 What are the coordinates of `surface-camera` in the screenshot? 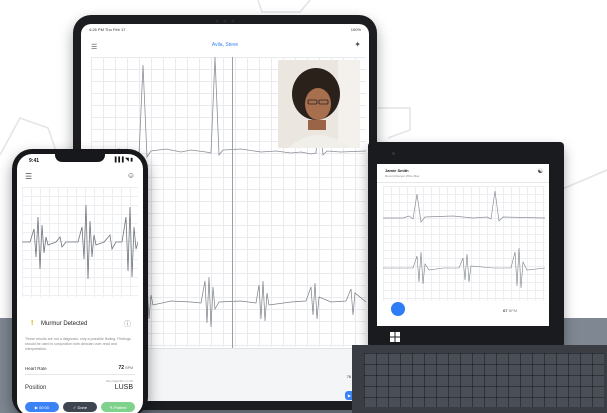 It's located at (393, 153).